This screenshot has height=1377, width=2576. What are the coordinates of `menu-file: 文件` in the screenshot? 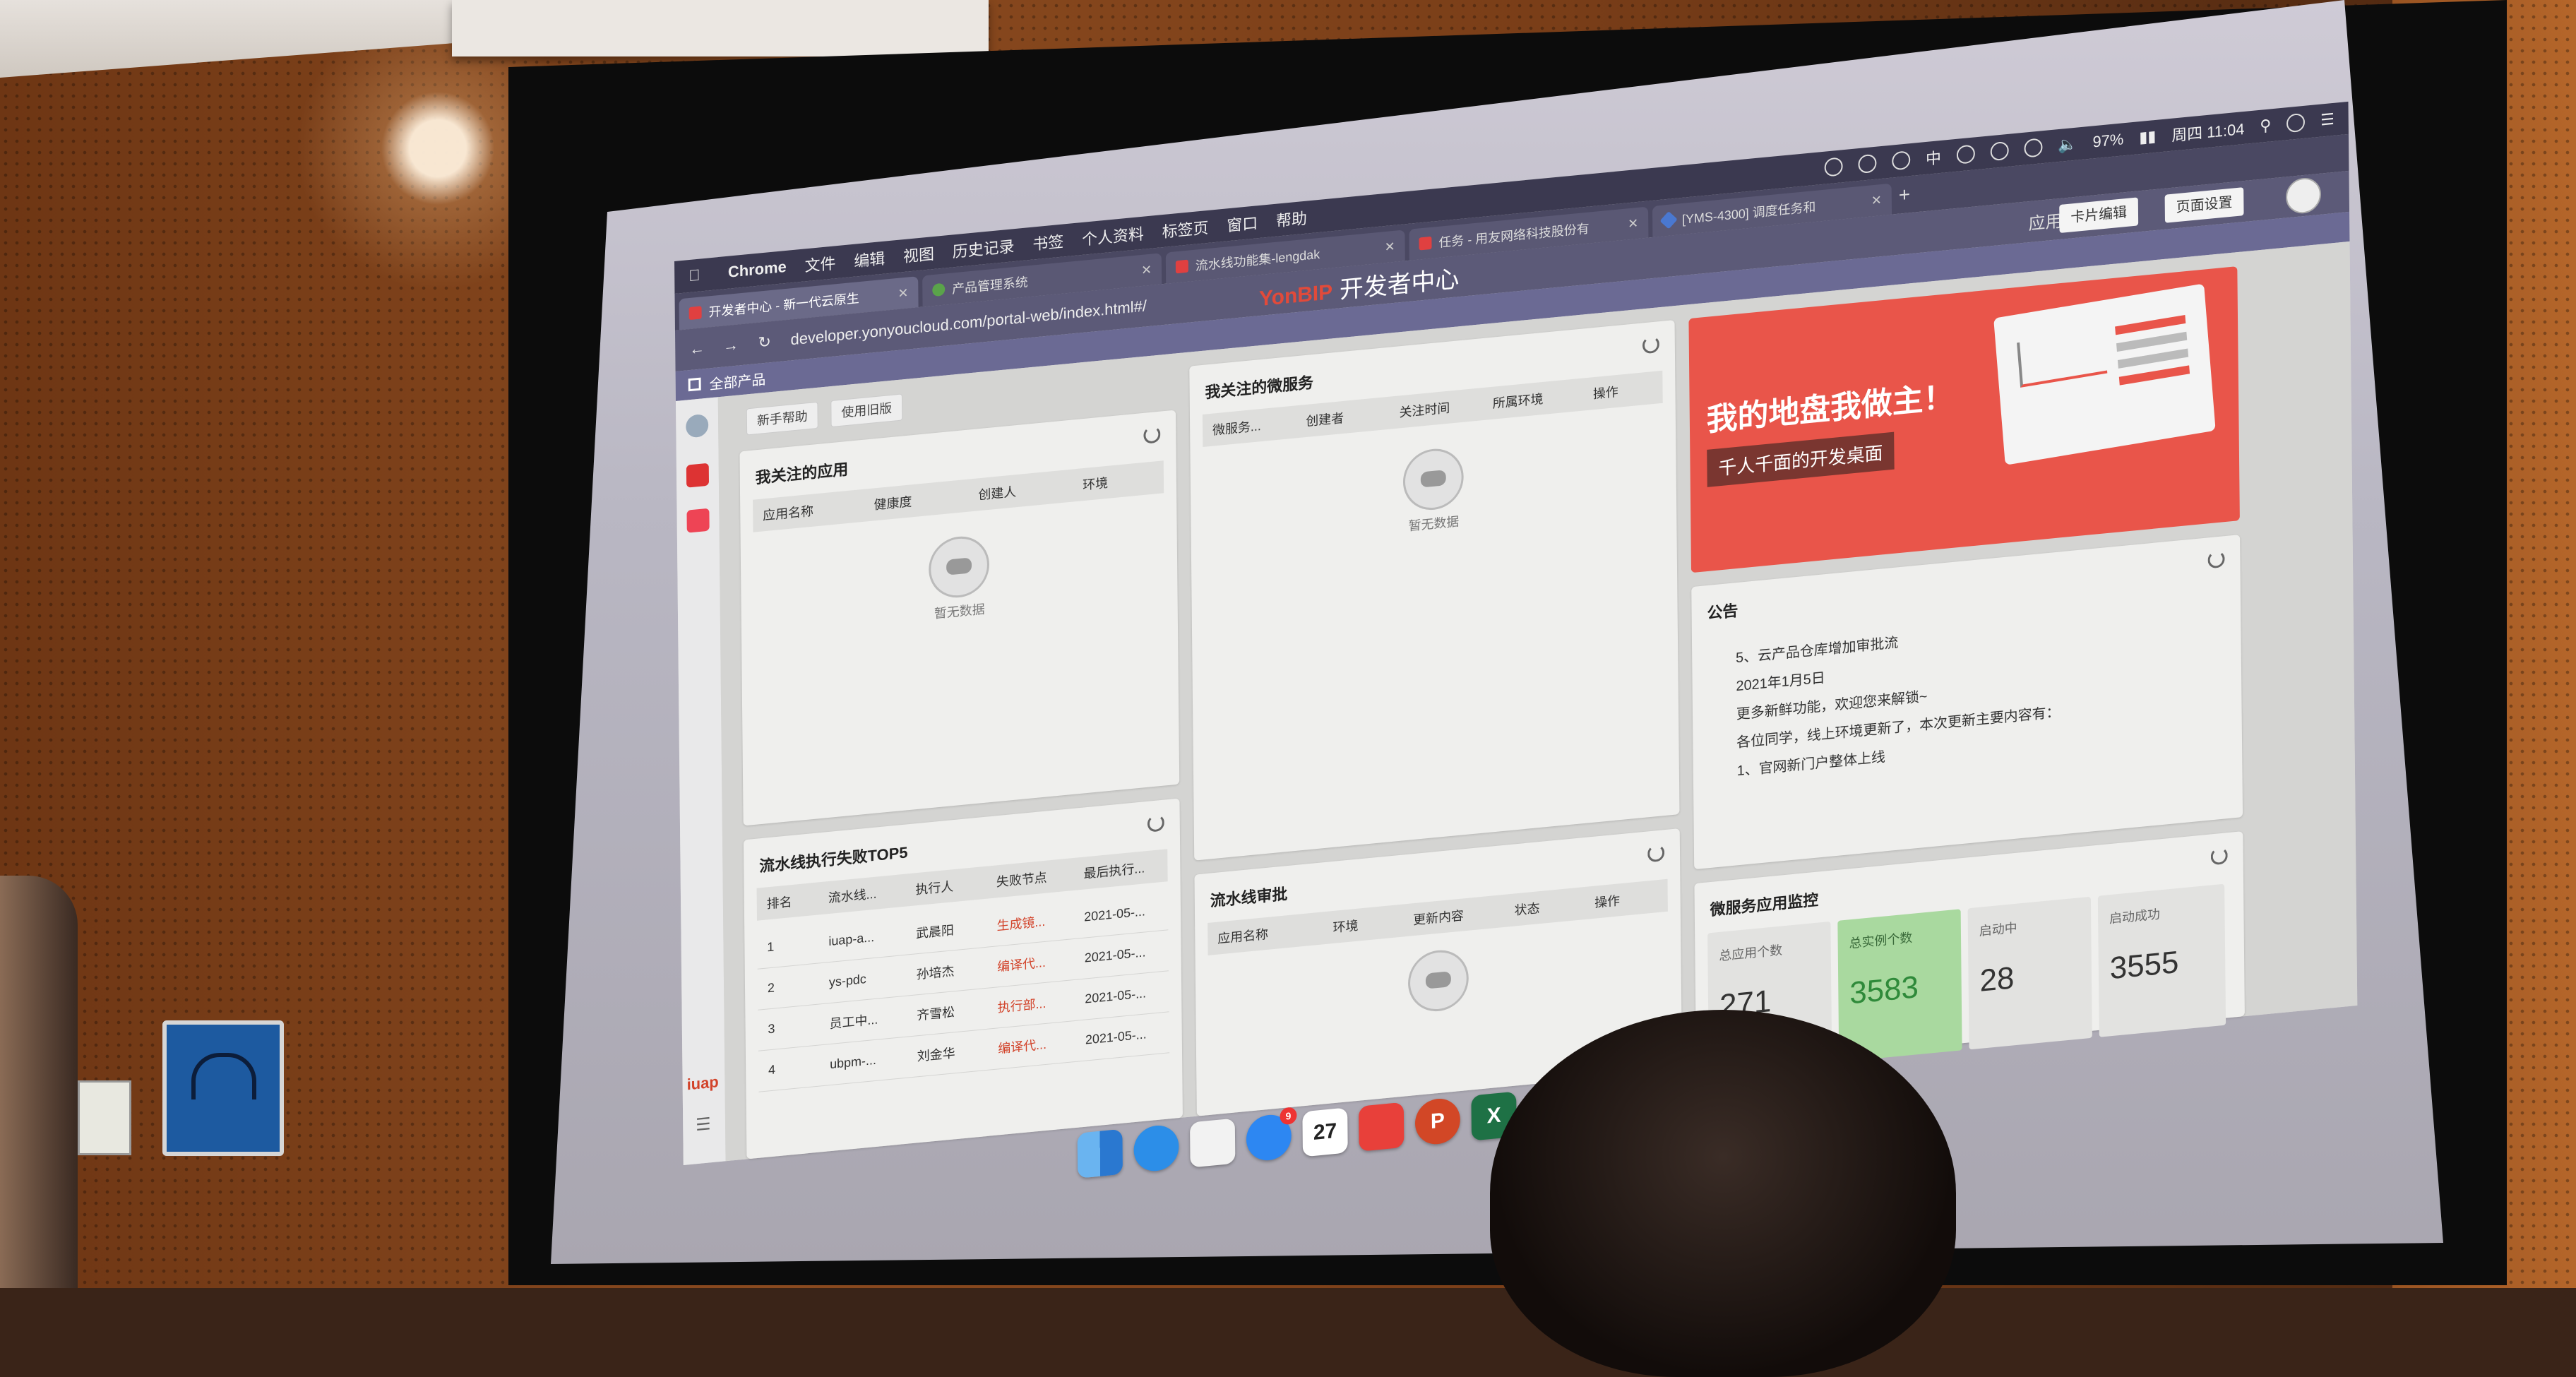 It's located at (820, 263).